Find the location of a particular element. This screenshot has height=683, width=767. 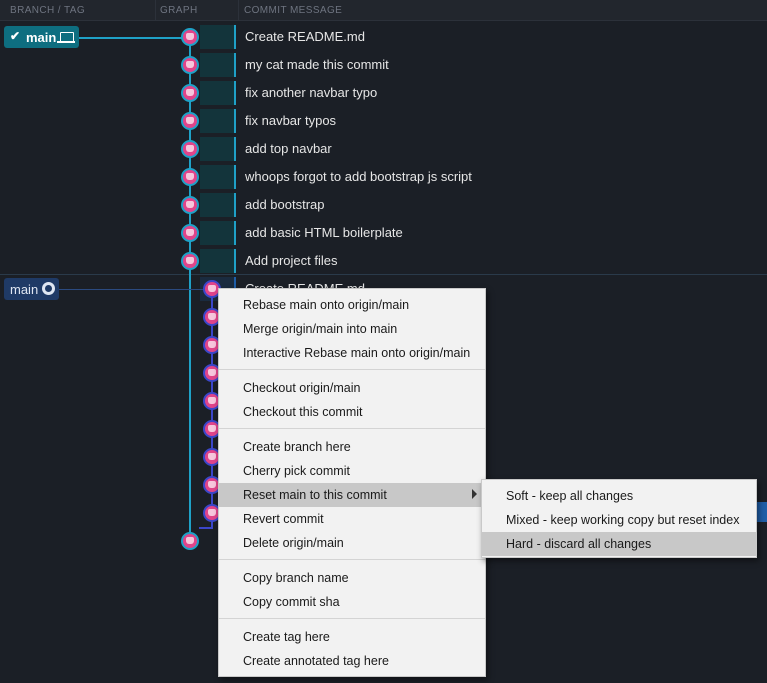

commit-row: whoops forgot to add bootstrap js script is located at coordinates (383, 177).